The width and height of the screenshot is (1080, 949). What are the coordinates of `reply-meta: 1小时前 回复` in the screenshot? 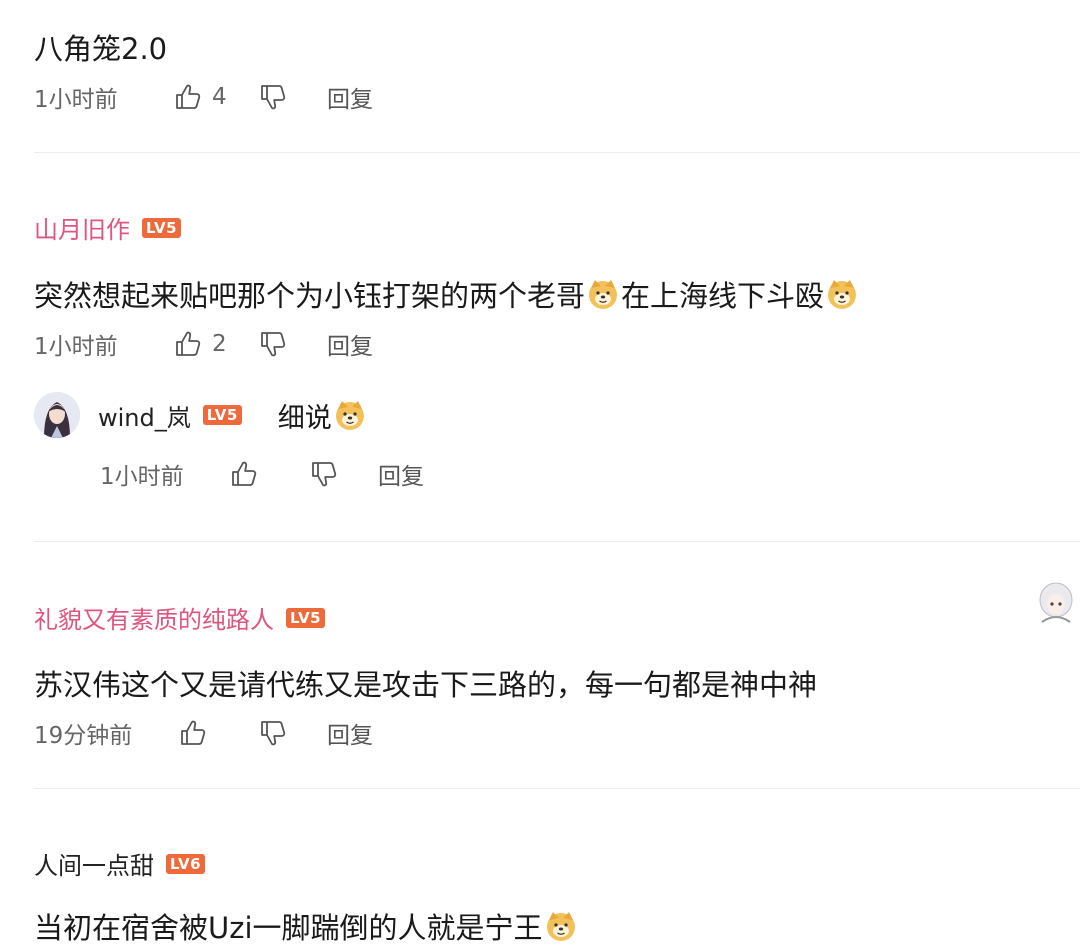 It's located at (262, 474).